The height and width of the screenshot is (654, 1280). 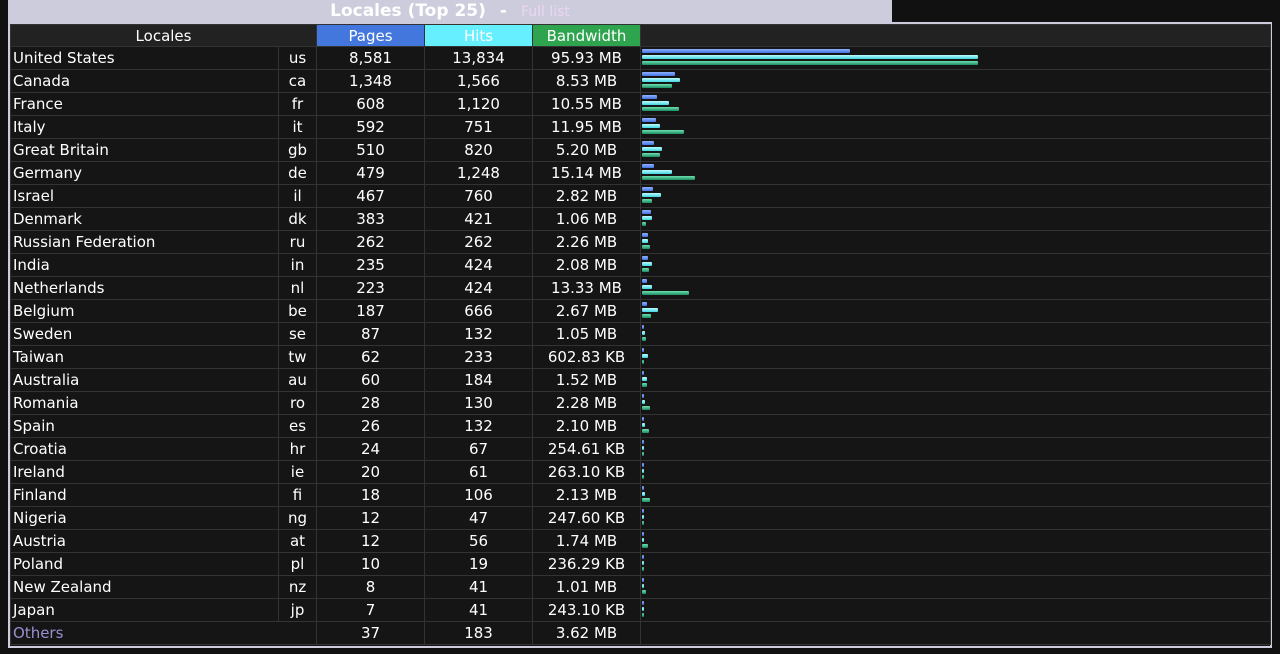 I want to click on locale-name: Russian Federation, so click(x=144, y=242).